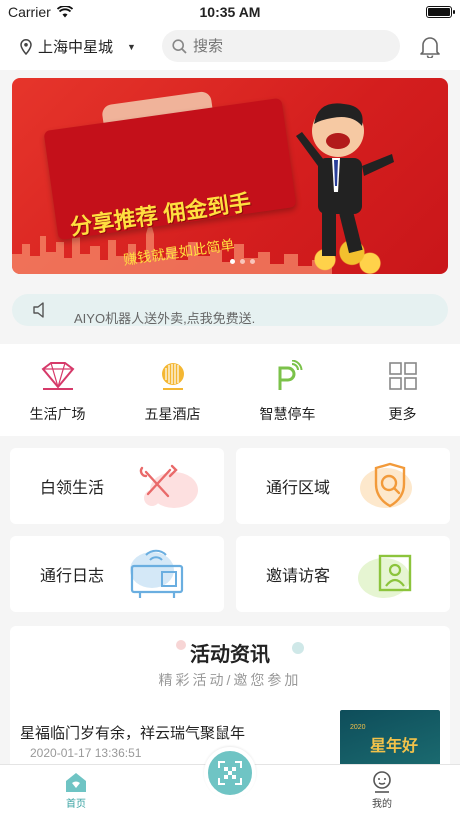 The image size is (460, 818). I want to click on scan-button, so click(230, 773).